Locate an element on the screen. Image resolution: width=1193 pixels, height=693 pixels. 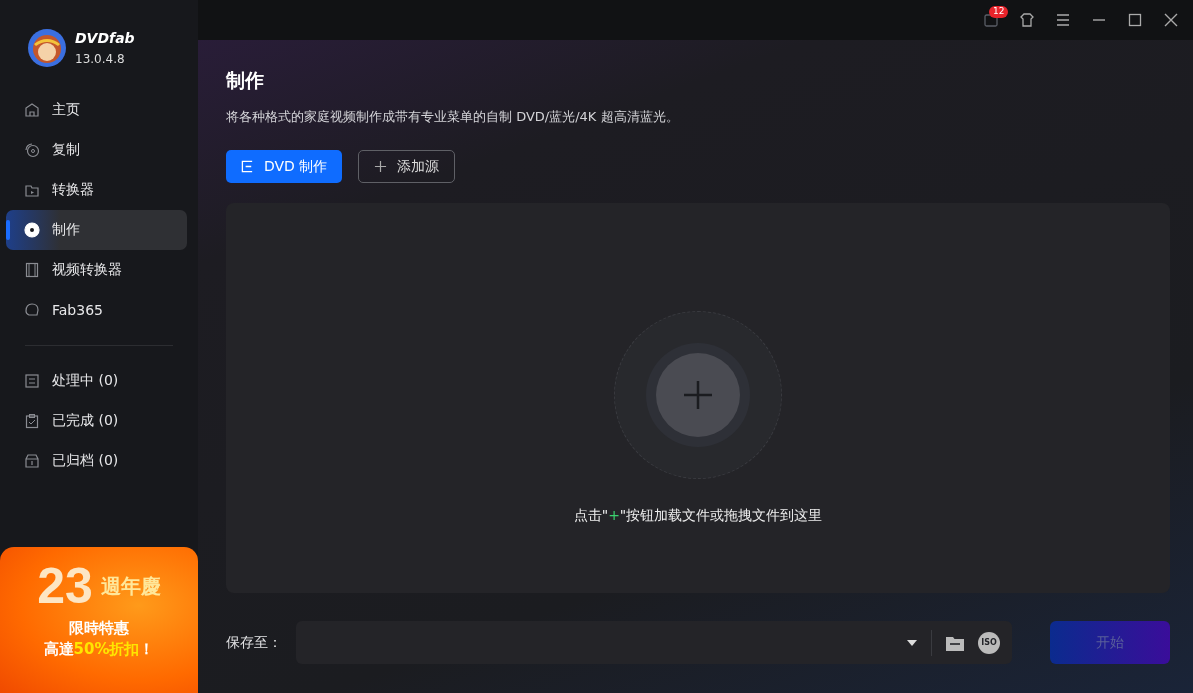
menu-icon is located at coordinates (1063, 20).